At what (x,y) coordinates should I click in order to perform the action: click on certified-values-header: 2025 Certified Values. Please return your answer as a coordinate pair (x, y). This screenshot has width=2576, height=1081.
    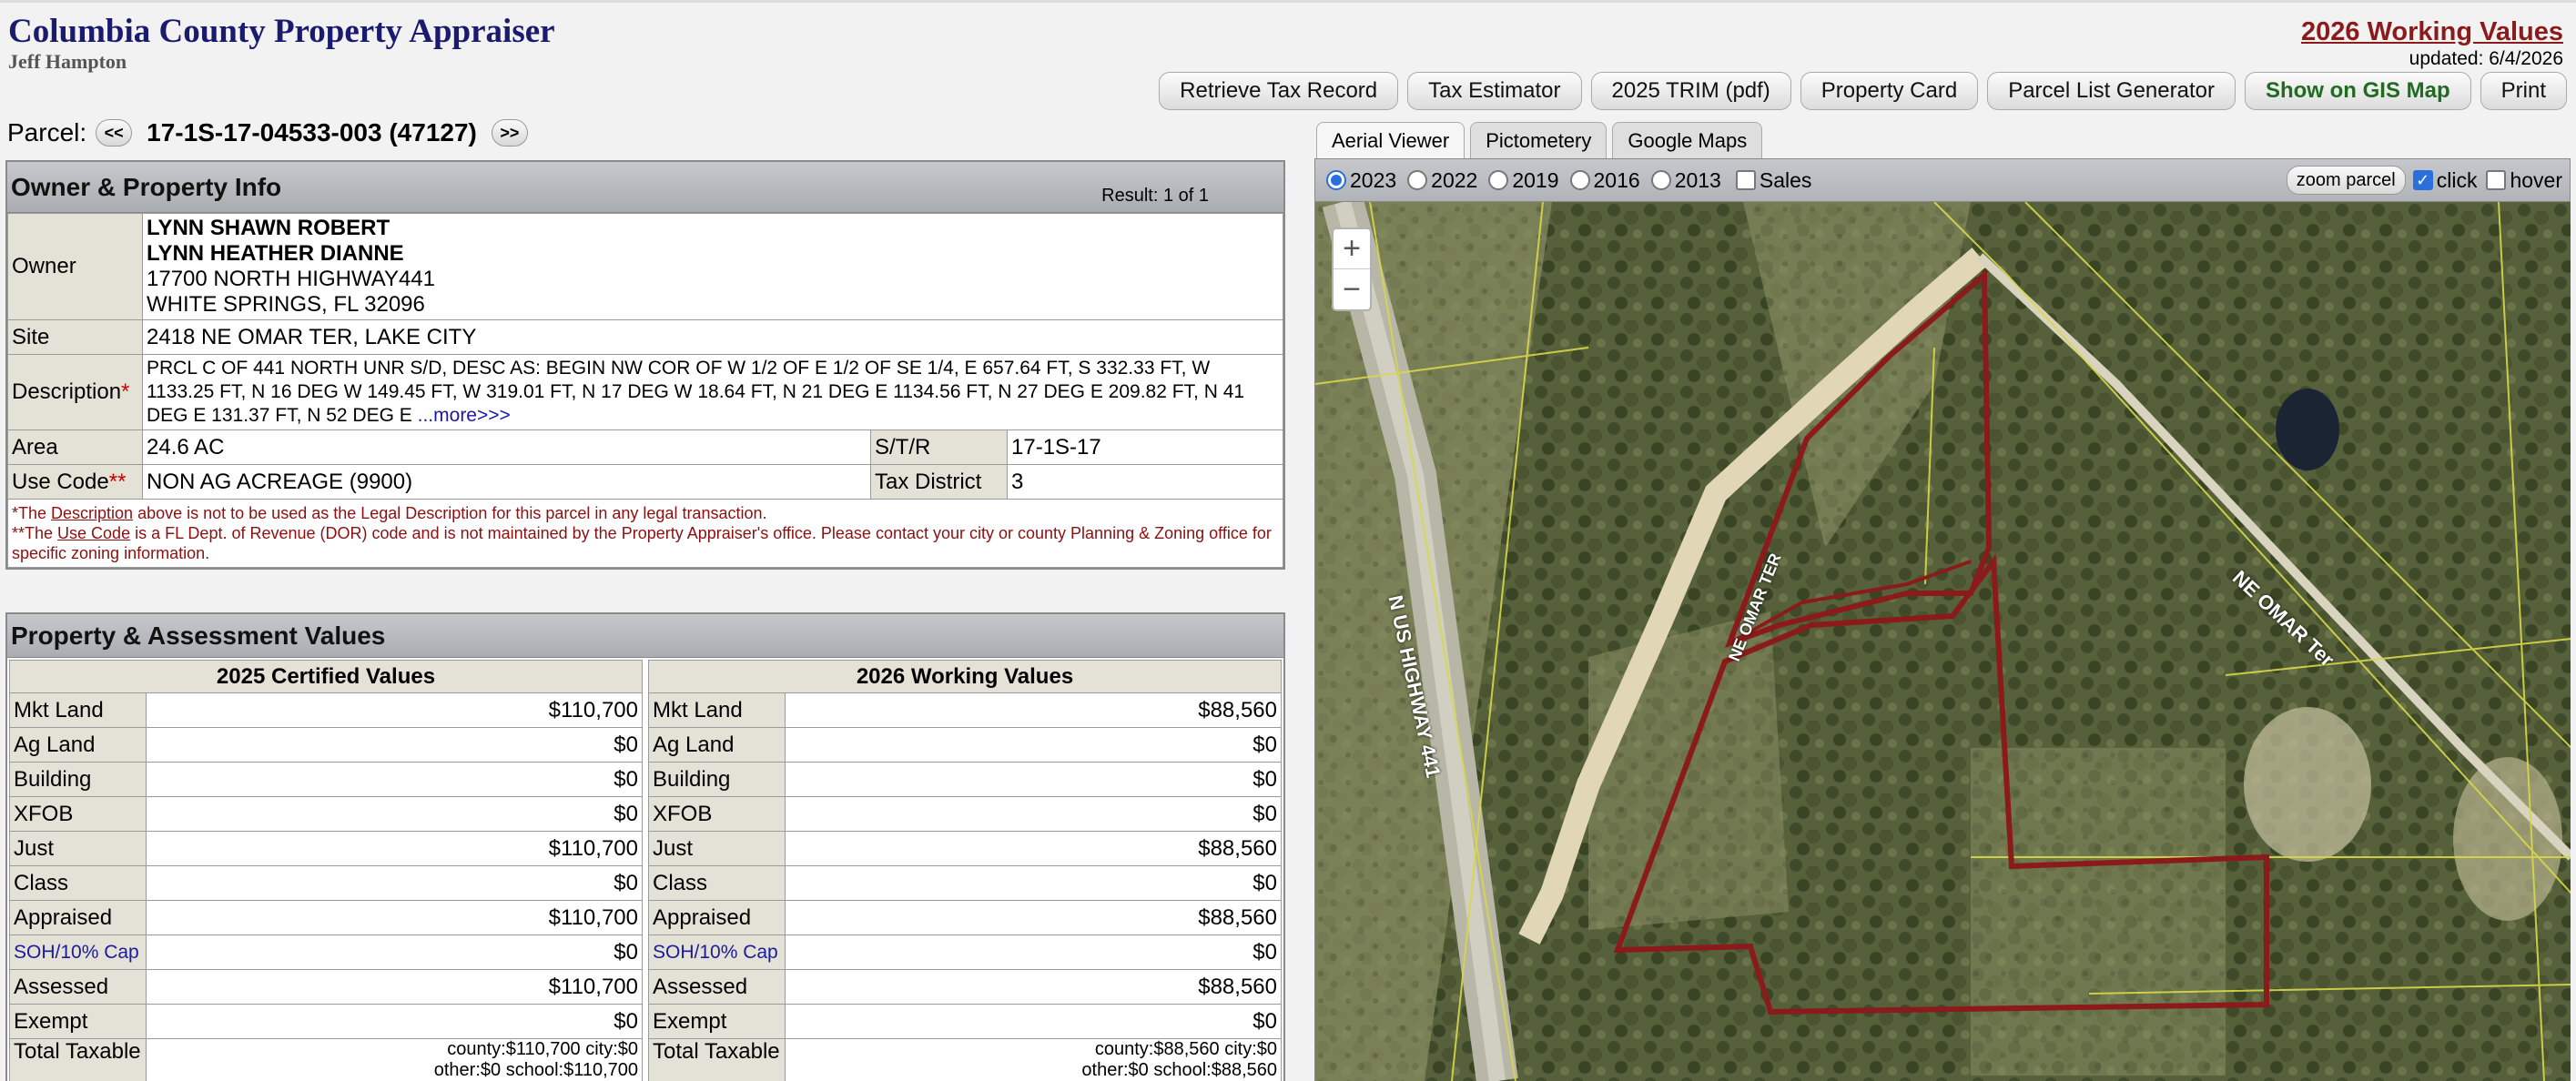
    Looking at the image, I should click on (326, 677).